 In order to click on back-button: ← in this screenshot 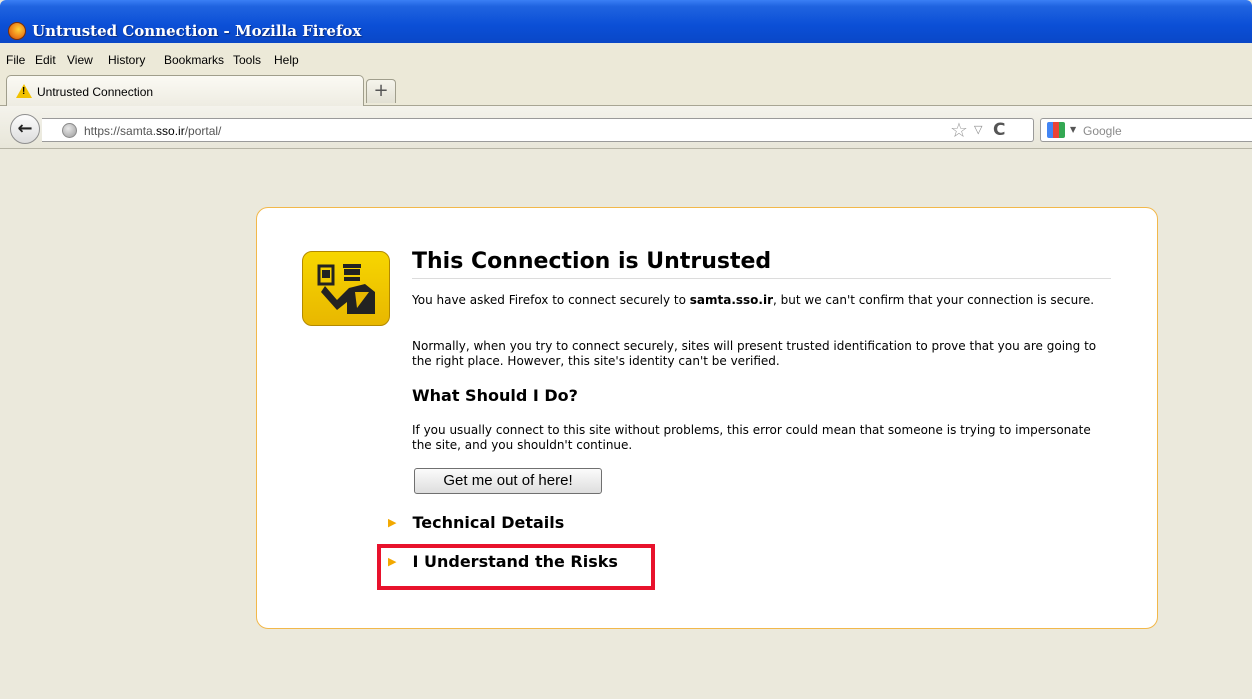, I will do `click(25, 129)`.